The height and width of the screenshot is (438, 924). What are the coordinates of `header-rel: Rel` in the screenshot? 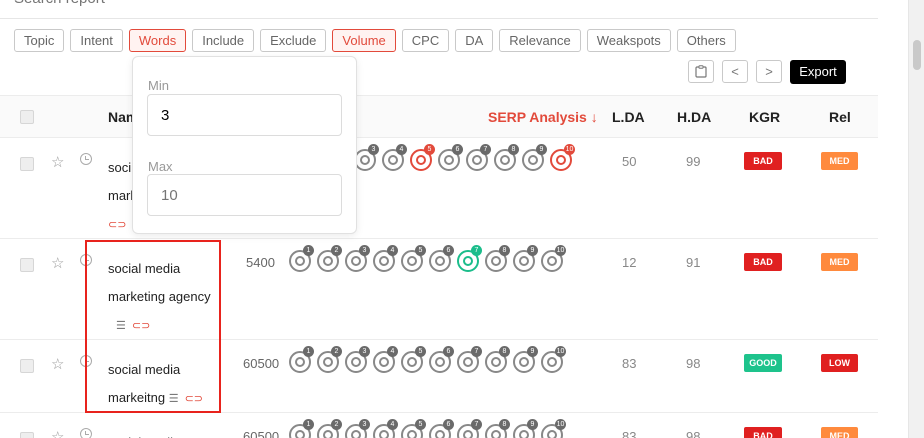 It's located at (847, 117).